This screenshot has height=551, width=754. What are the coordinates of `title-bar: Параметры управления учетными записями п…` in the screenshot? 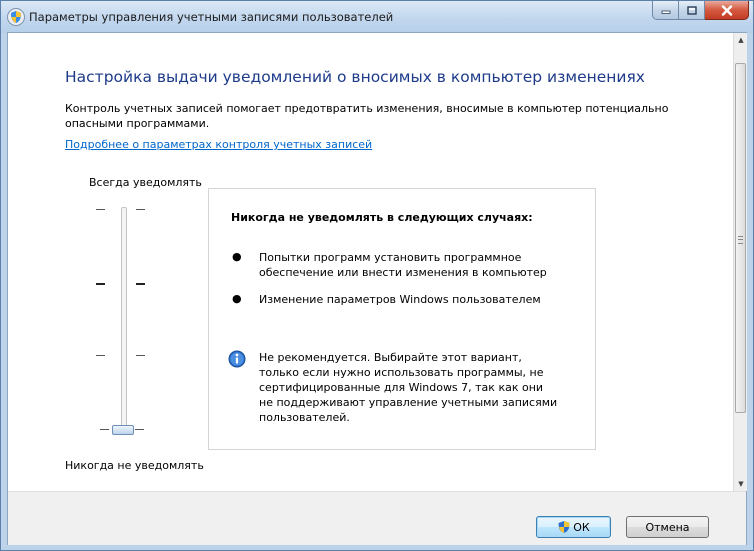 It's located at (377, 17).